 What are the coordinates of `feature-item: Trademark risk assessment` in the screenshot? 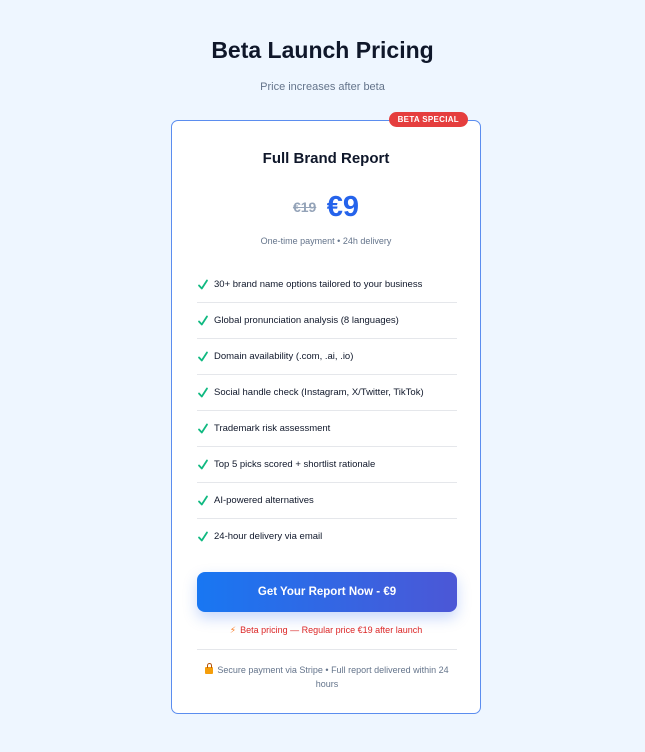 It's located at (327, 429).